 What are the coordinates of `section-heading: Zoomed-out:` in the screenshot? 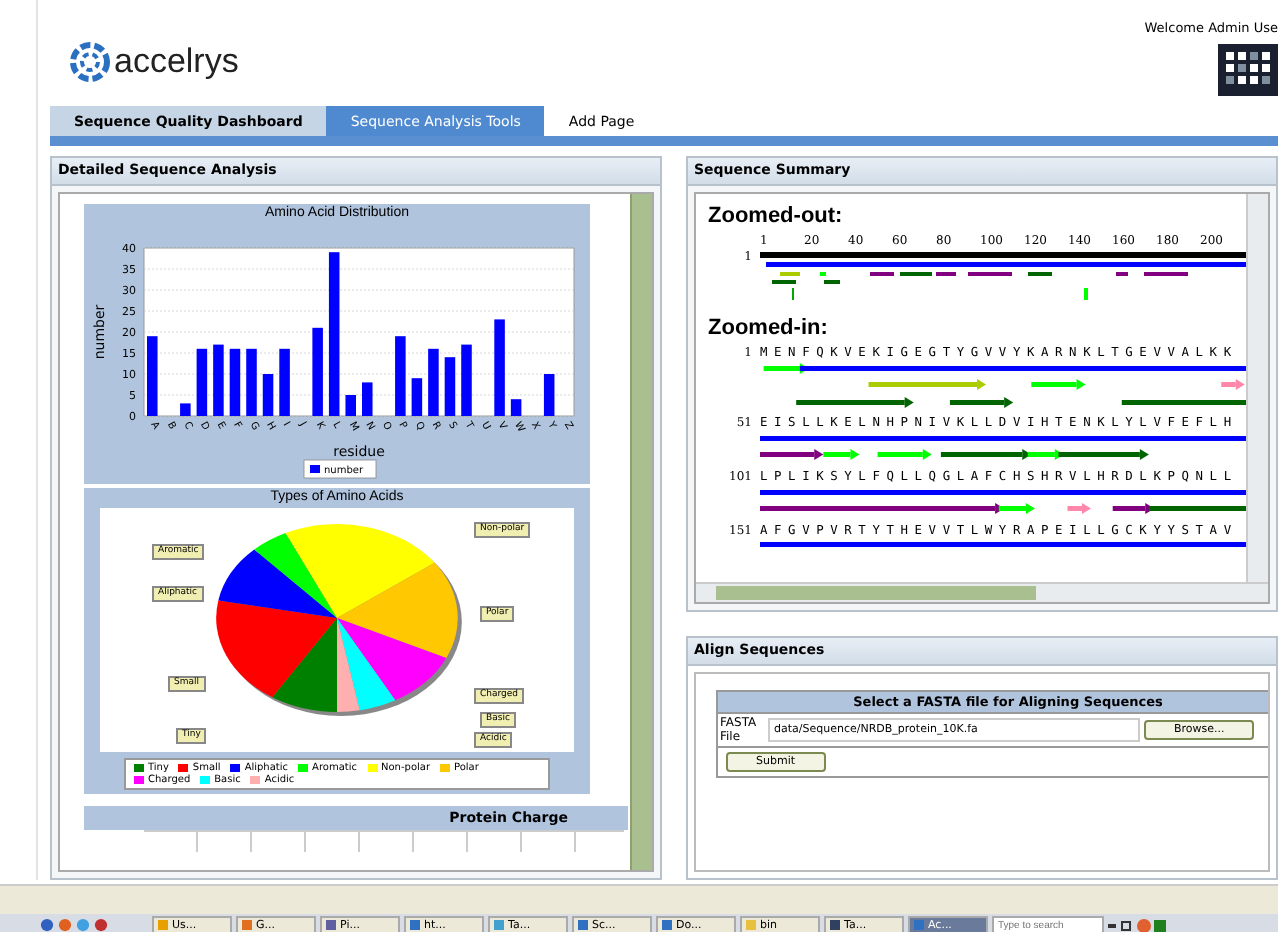 It's located at (776, 216).